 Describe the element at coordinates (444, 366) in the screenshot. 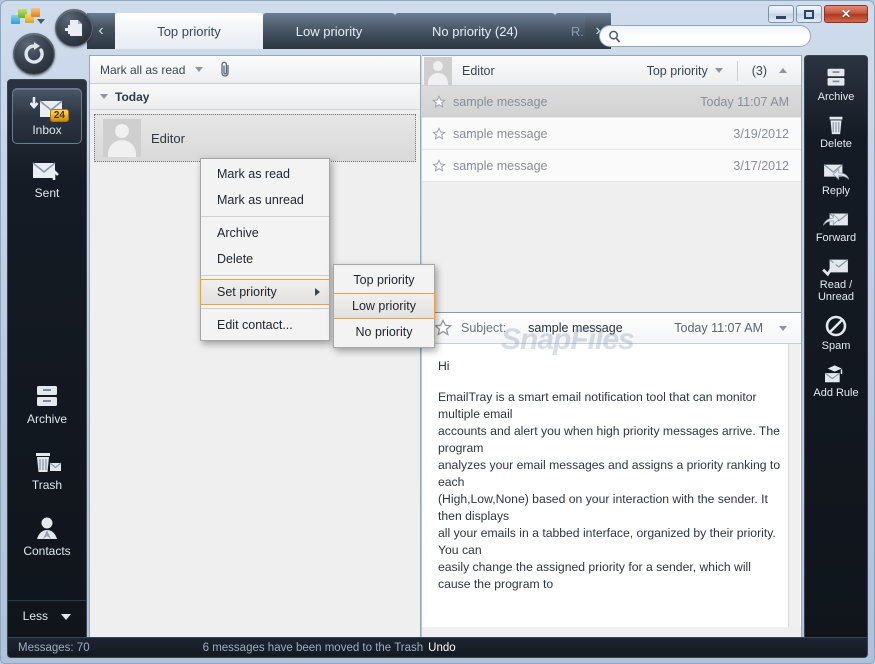

I see `body-line: Hi` at that location.